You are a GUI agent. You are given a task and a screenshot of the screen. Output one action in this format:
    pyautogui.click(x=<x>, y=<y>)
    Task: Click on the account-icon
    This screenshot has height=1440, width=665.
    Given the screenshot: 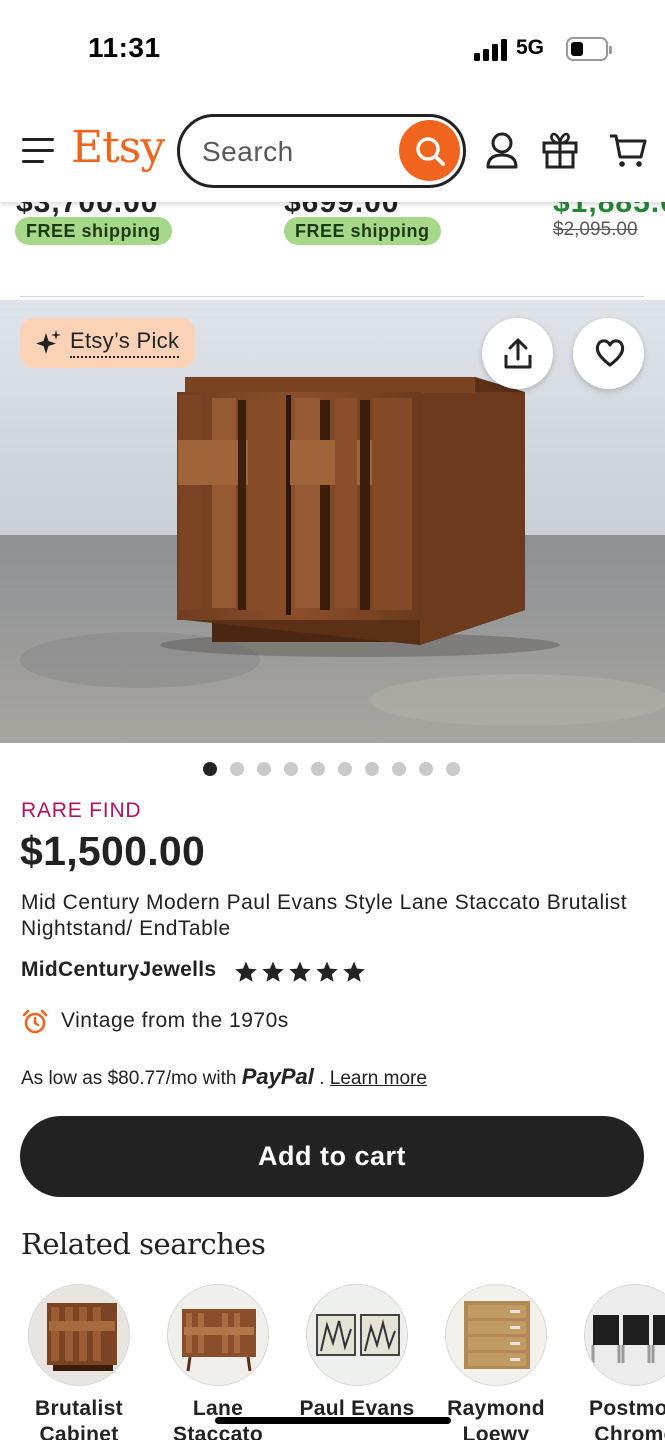 What is the action you would take?
    pyautogui.click(x=502, y=150)
    